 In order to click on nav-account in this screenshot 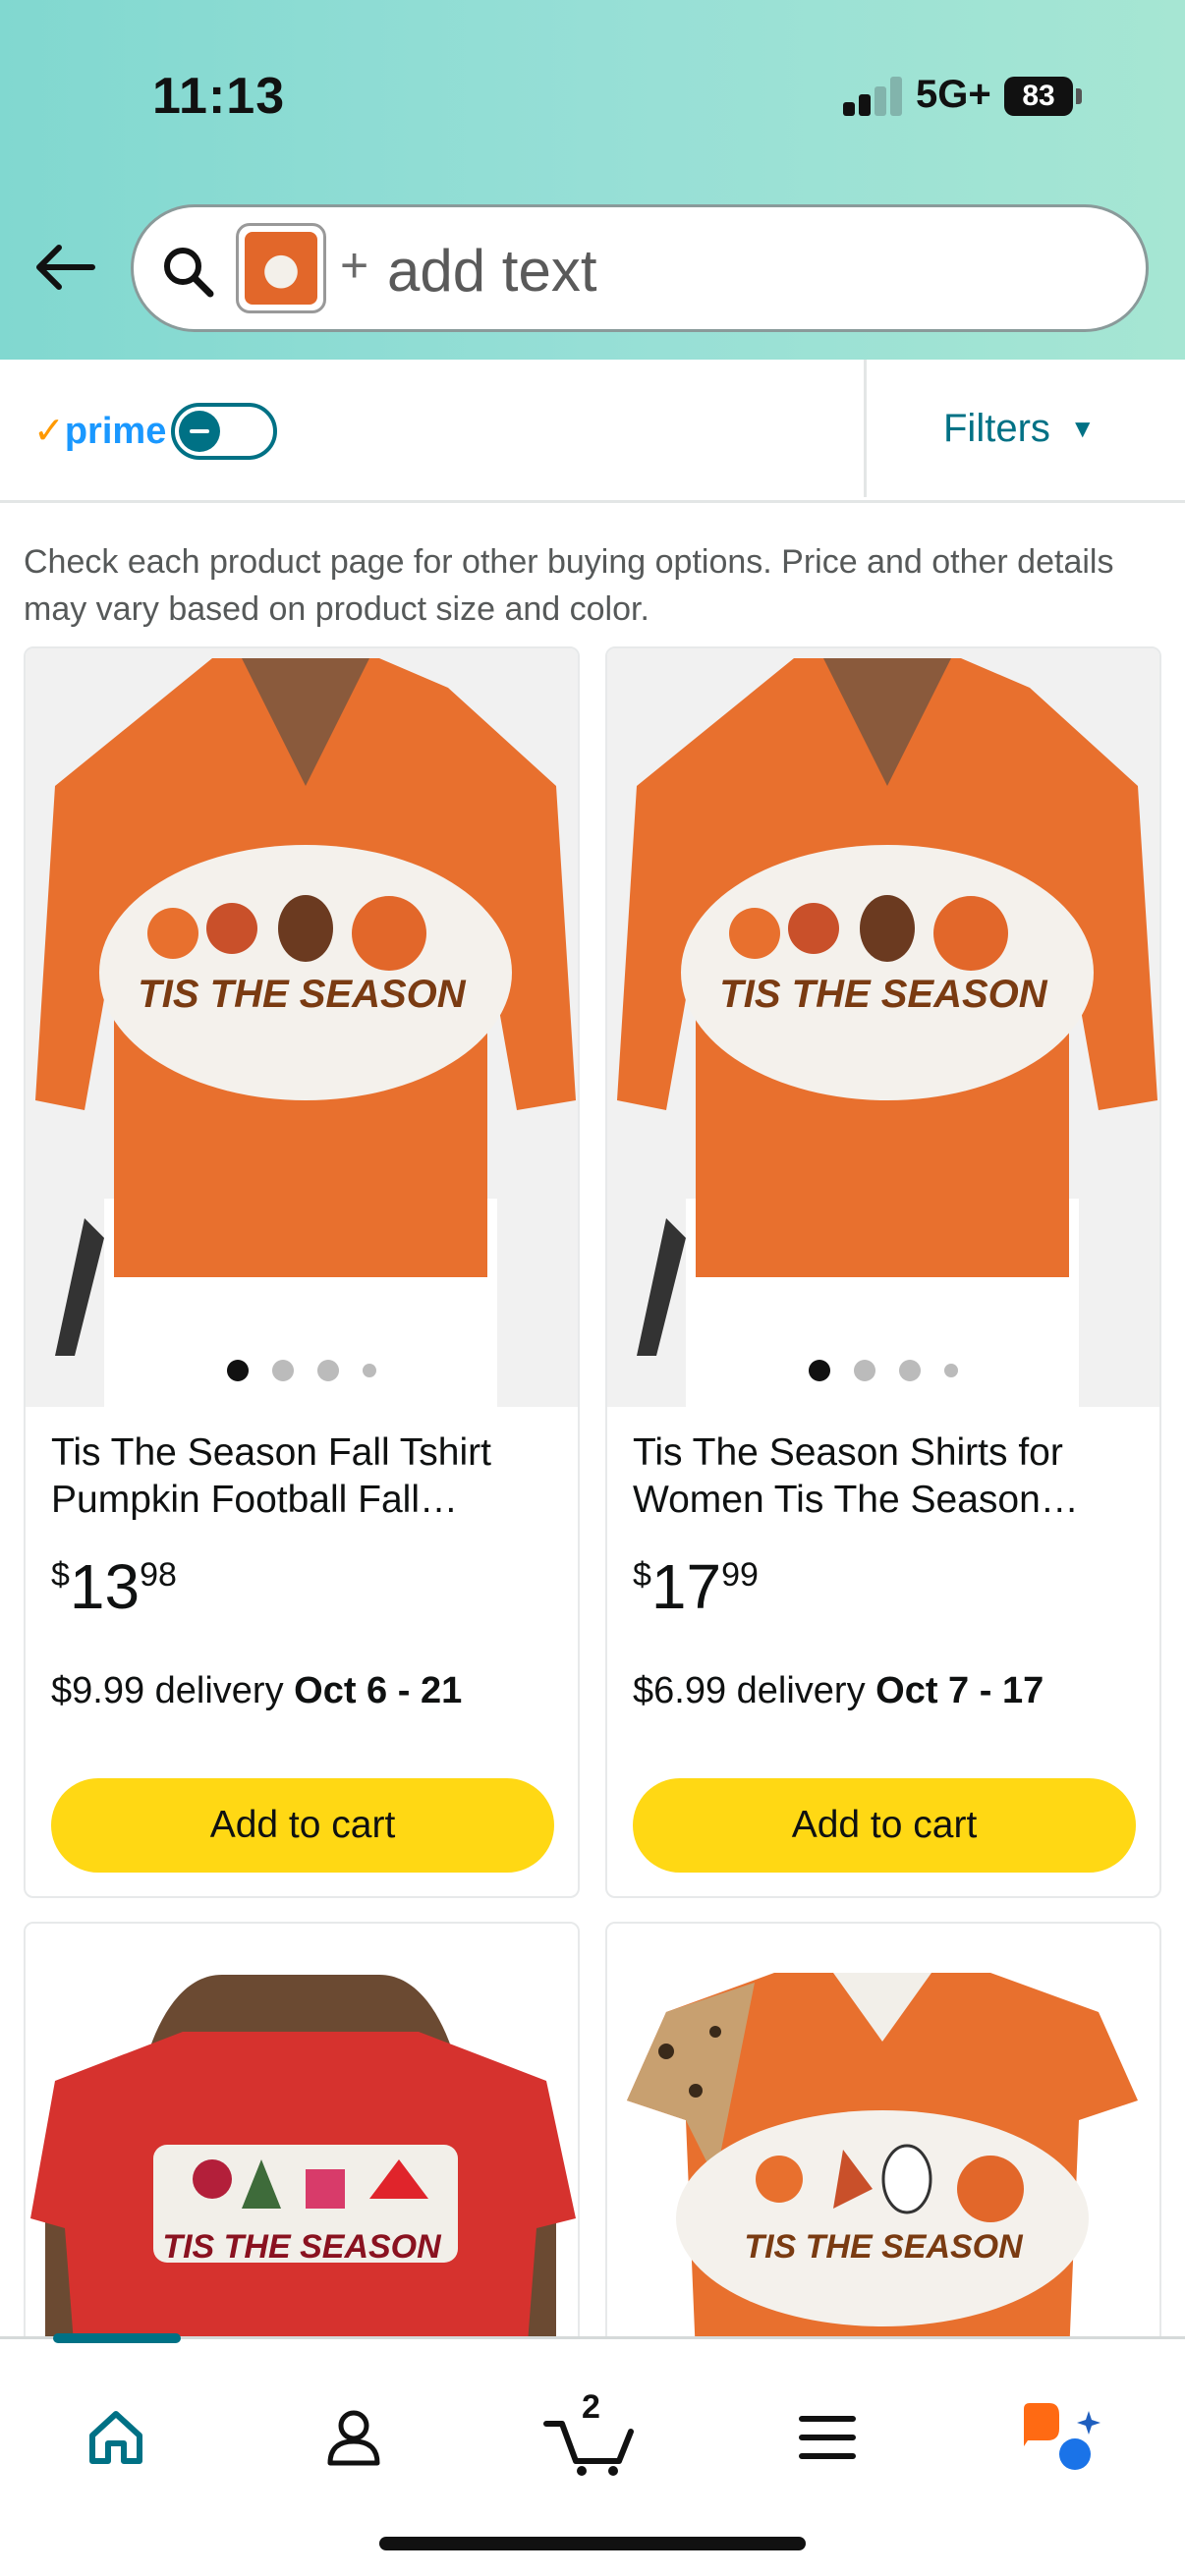, I will do `click(354, 2437)`.